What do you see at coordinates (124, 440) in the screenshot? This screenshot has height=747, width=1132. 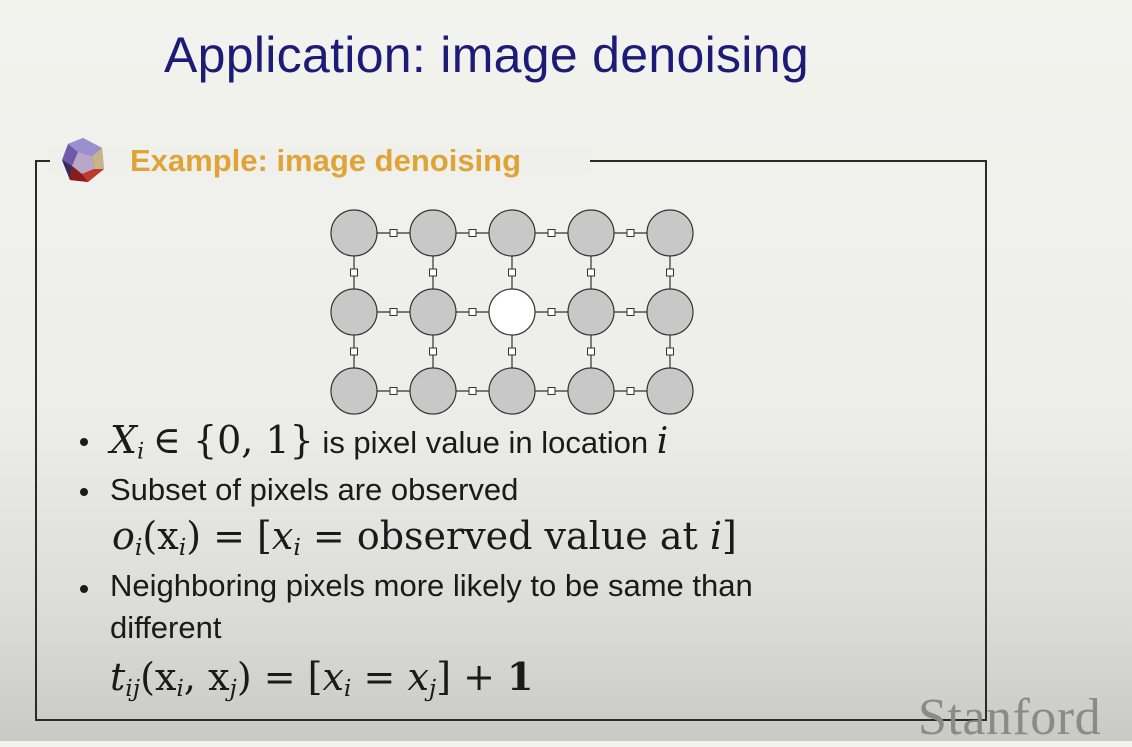 I see `var-X: X` at bounding box center [124, 440].